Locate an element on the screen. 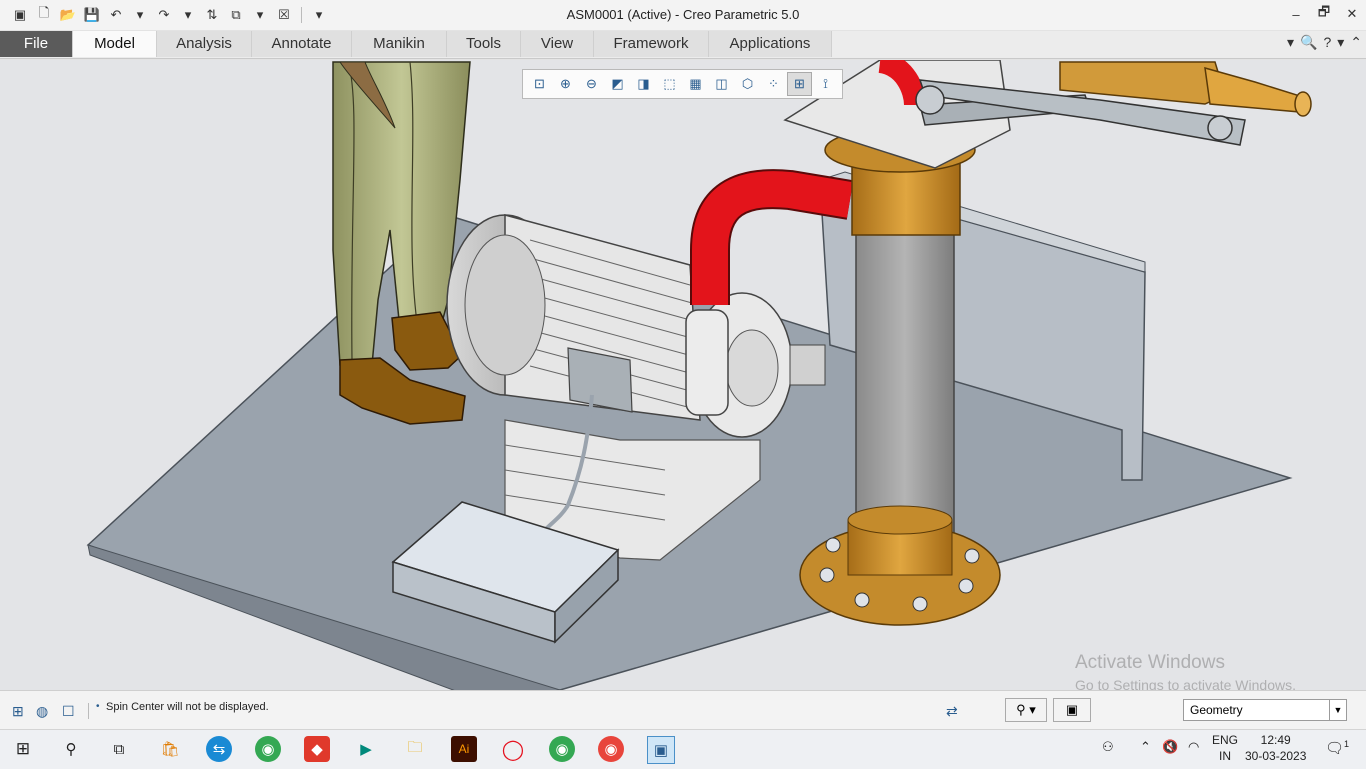  store-icon: 🛍 is located at coordinates (170, 749).